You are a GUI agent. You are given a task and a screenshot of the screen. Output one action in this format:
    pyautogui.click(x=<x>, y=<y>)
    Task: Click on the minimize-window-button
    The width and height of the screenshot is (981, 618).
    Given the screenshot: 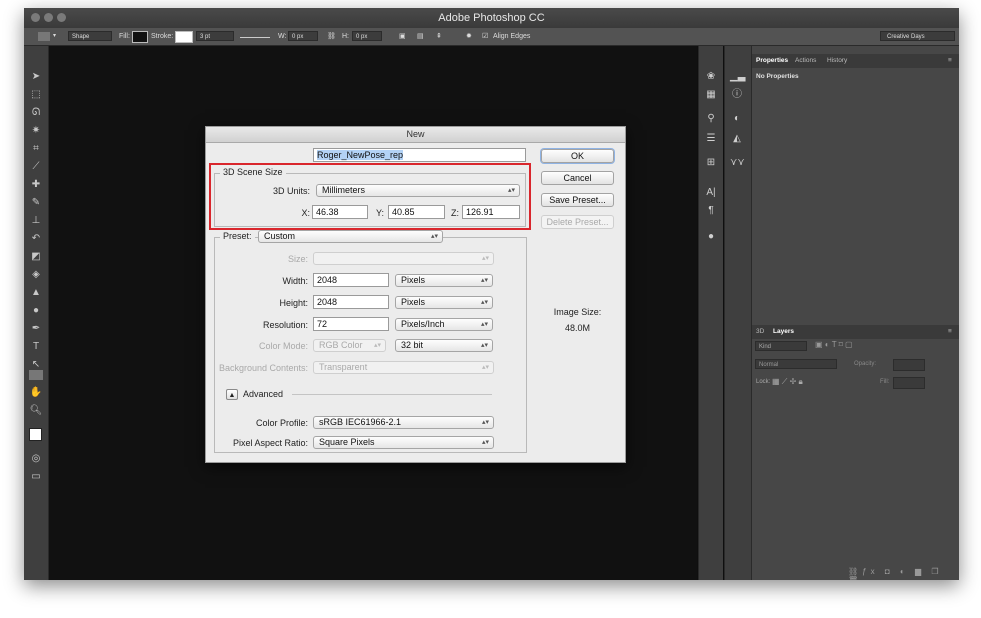 What is the action you would take?
    pyautogui.click(x=48, y=17)
    